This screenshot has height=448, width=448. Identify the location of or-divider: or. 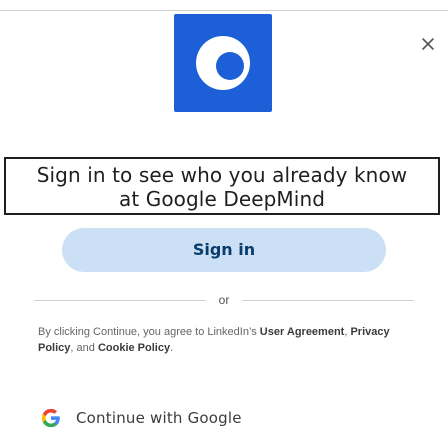
(224, 300).